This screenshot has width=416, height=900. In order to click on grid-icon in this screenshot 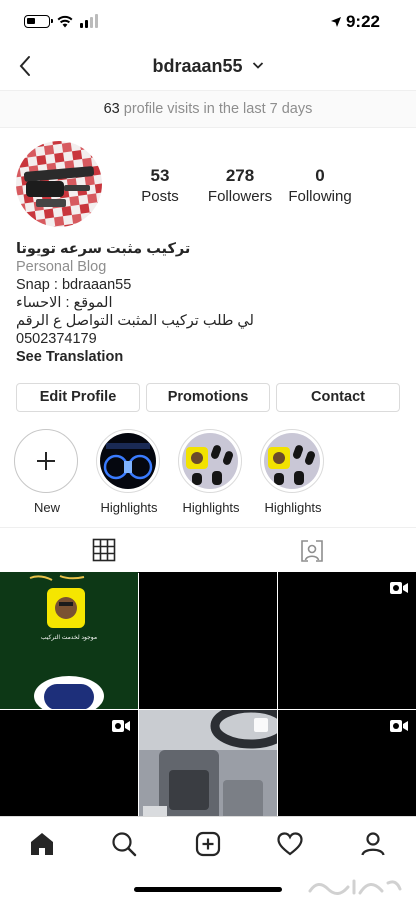, I will do `click(104, 550)`.